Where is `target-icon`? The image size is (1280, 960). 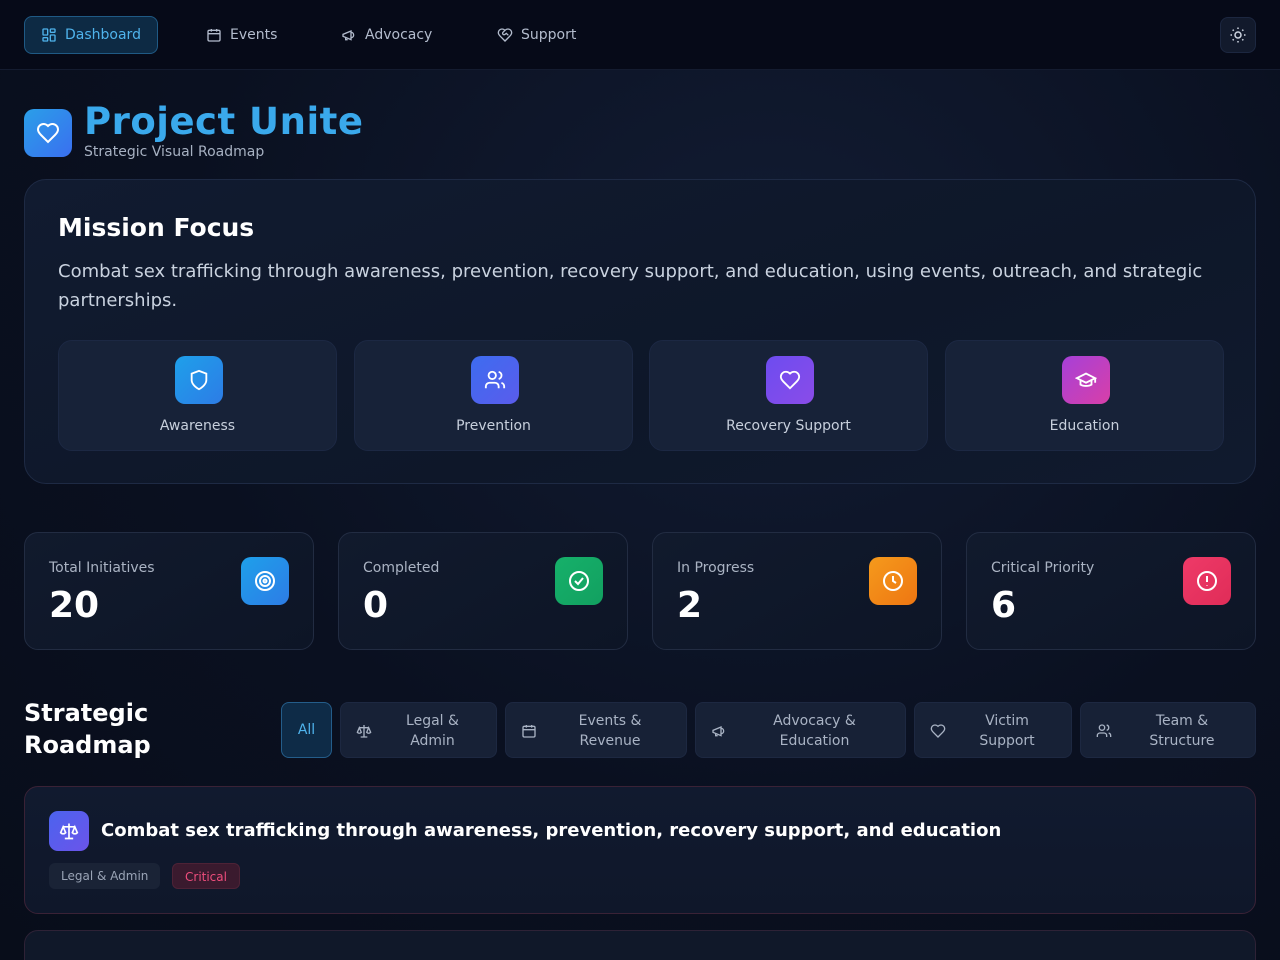
target-icon is located at coordinates (265, 581).